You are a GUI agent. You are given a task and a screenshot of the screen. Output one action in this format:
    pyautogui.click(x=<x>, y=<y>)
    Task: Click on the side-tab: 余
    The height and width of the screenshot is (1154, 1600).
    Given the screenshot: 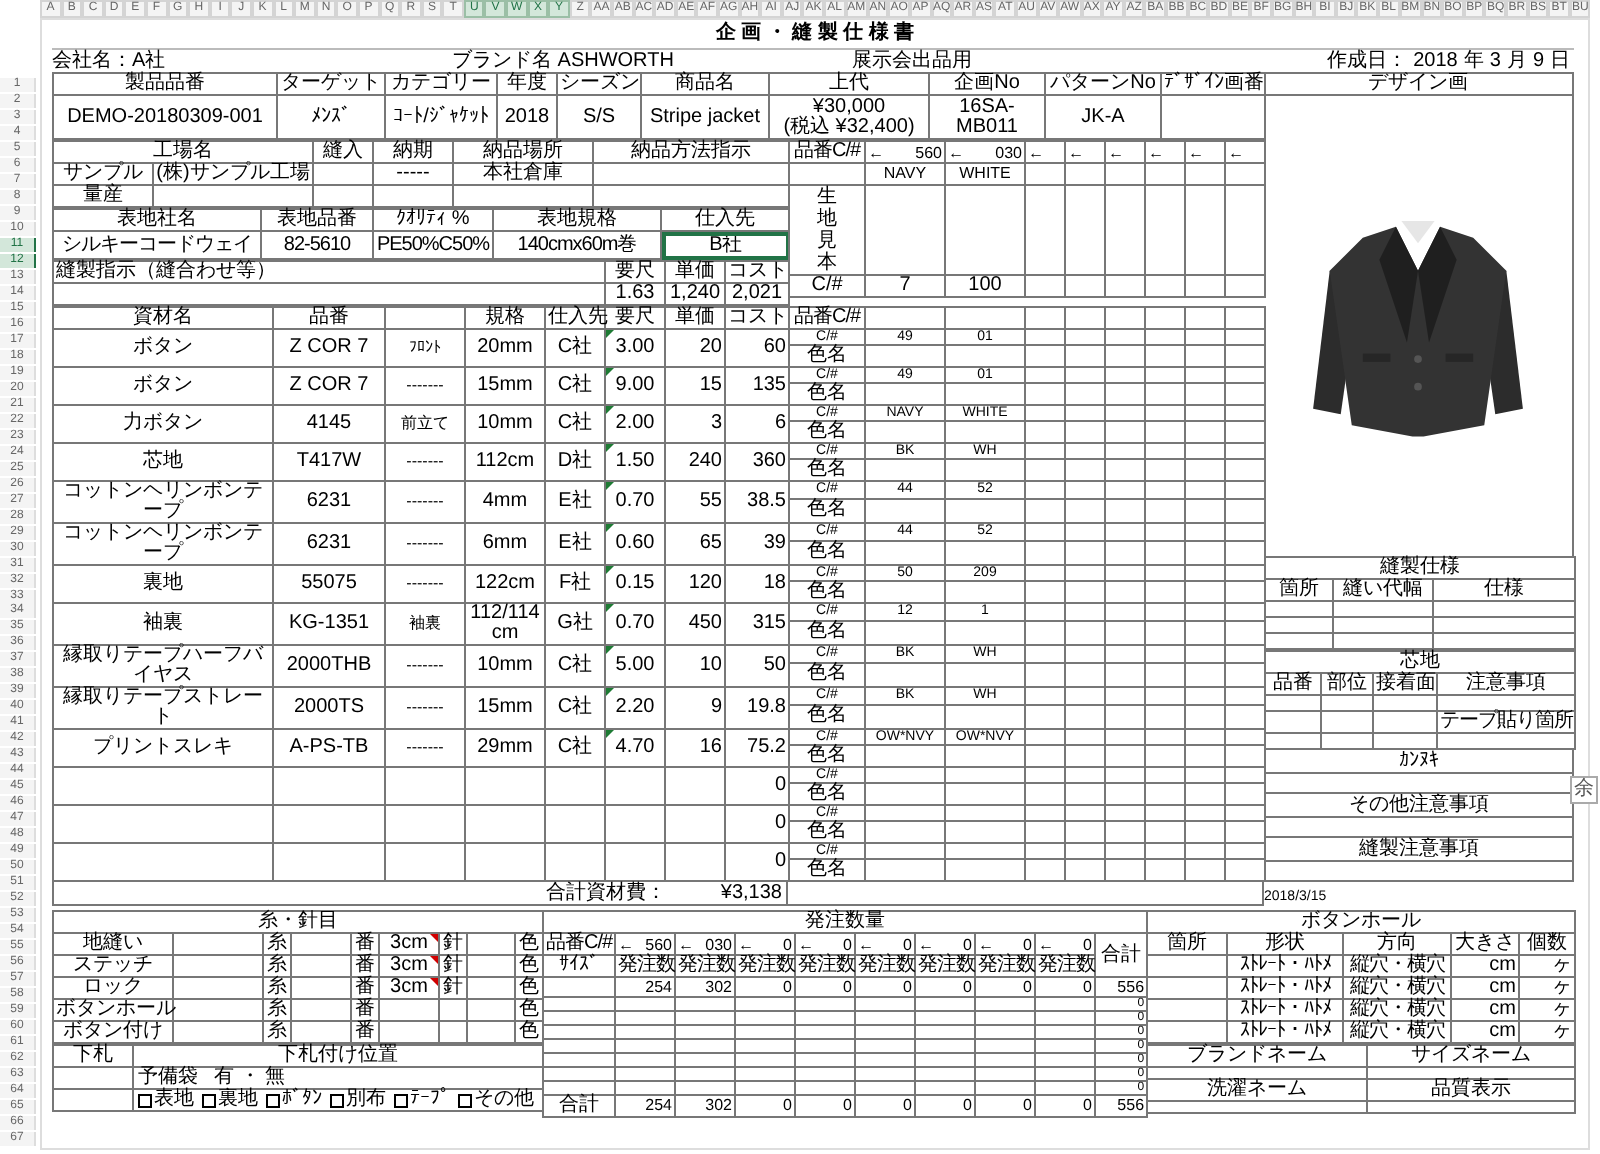 What is the action you would take?
    pyautogui.click(x=1584, y=790)
    